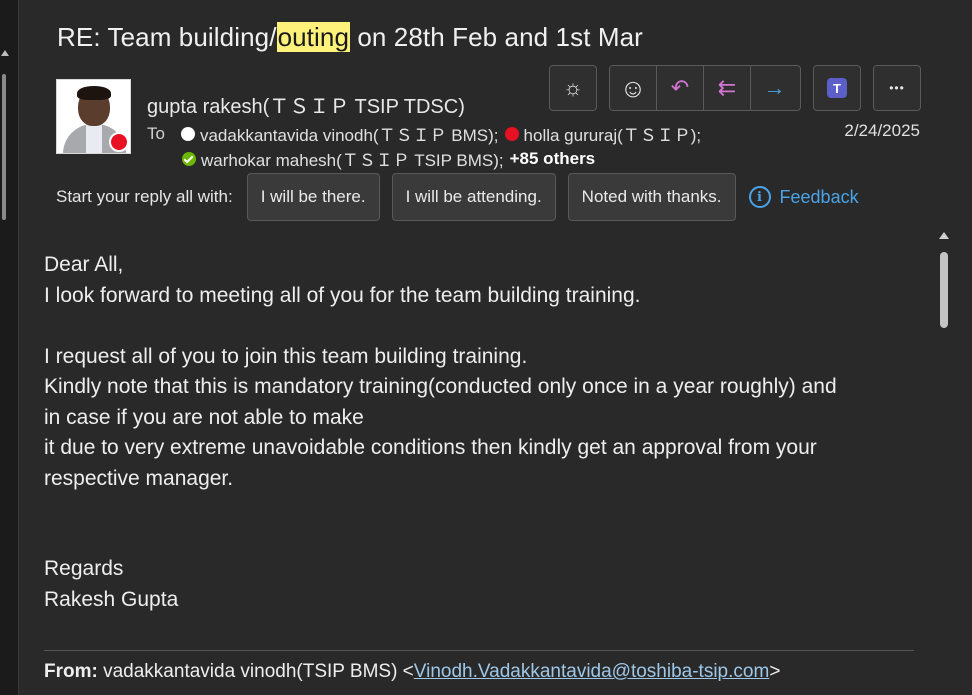 The width and height of the screenshot is (972, 695). What do you see at coordinates (944, 461) in the screenshot?
I see `message-scrollbar` at bounding box center [944, 461].